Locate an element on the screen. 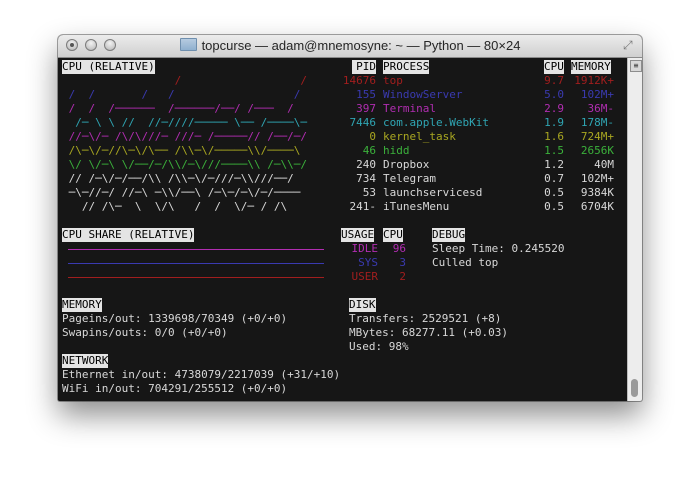 This screenshot has height=480, width=699. cpu-panel-header: CPU (RELATIVE) is located at coordinates (108, 67).